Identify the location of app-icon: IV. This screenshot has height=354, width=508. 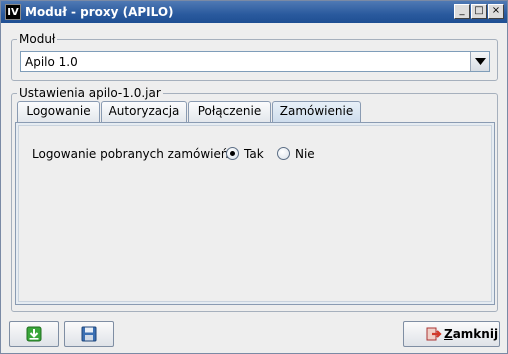
(13, 12).